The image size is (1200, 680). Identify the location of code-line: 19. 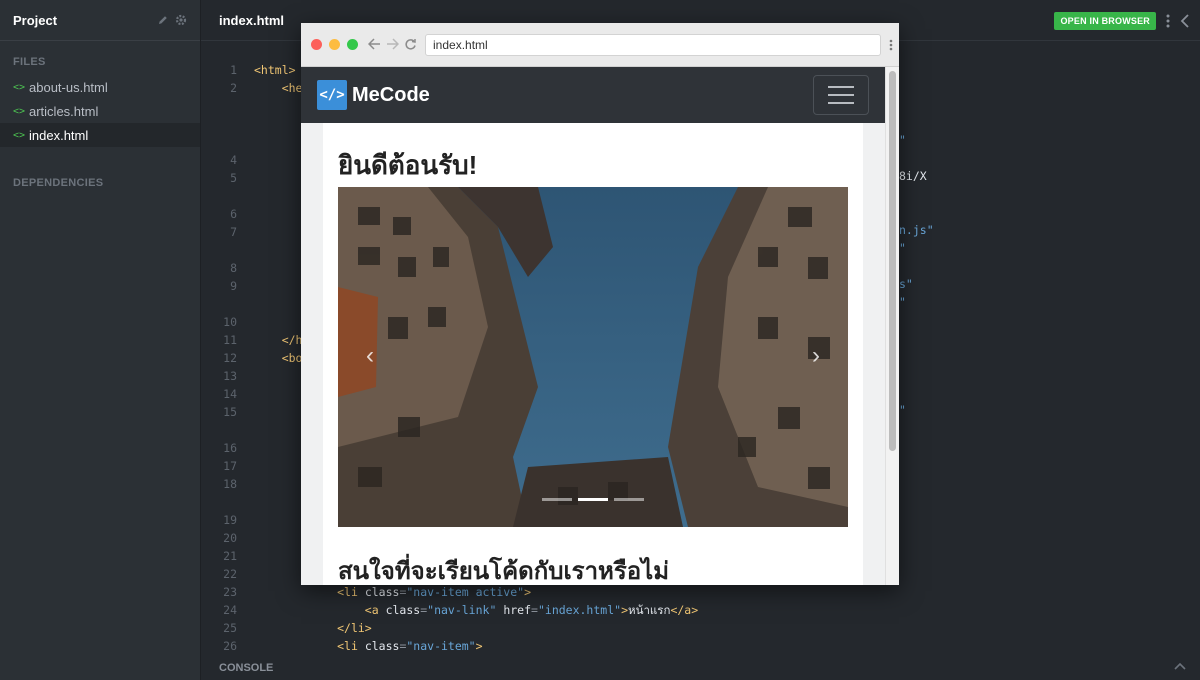
(227, 520).